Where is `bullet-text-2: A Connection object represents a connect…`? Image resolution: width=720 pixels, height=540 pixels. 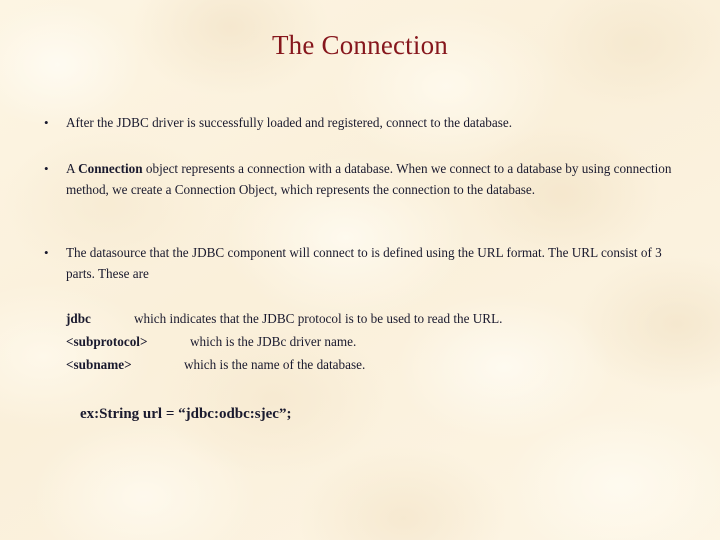
bullet-text-2: A Connection object represents a connect… is located at coordinates (374, 179).